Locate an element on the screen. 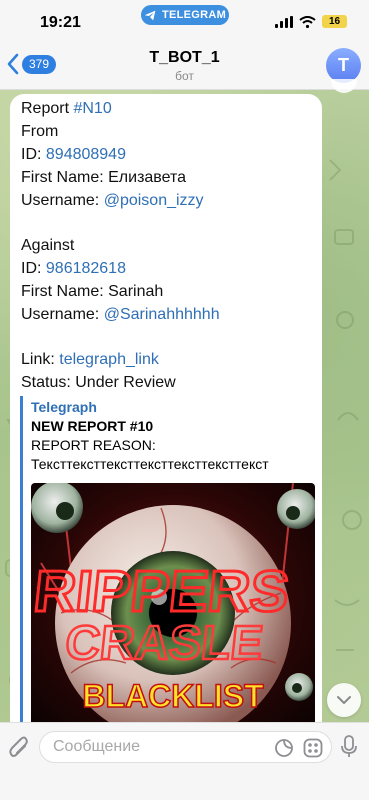 The width and height of the screenshot is (369, 800). against-username-line: Username: @Sarinahhhhhh is located at coordinates (120, 314).